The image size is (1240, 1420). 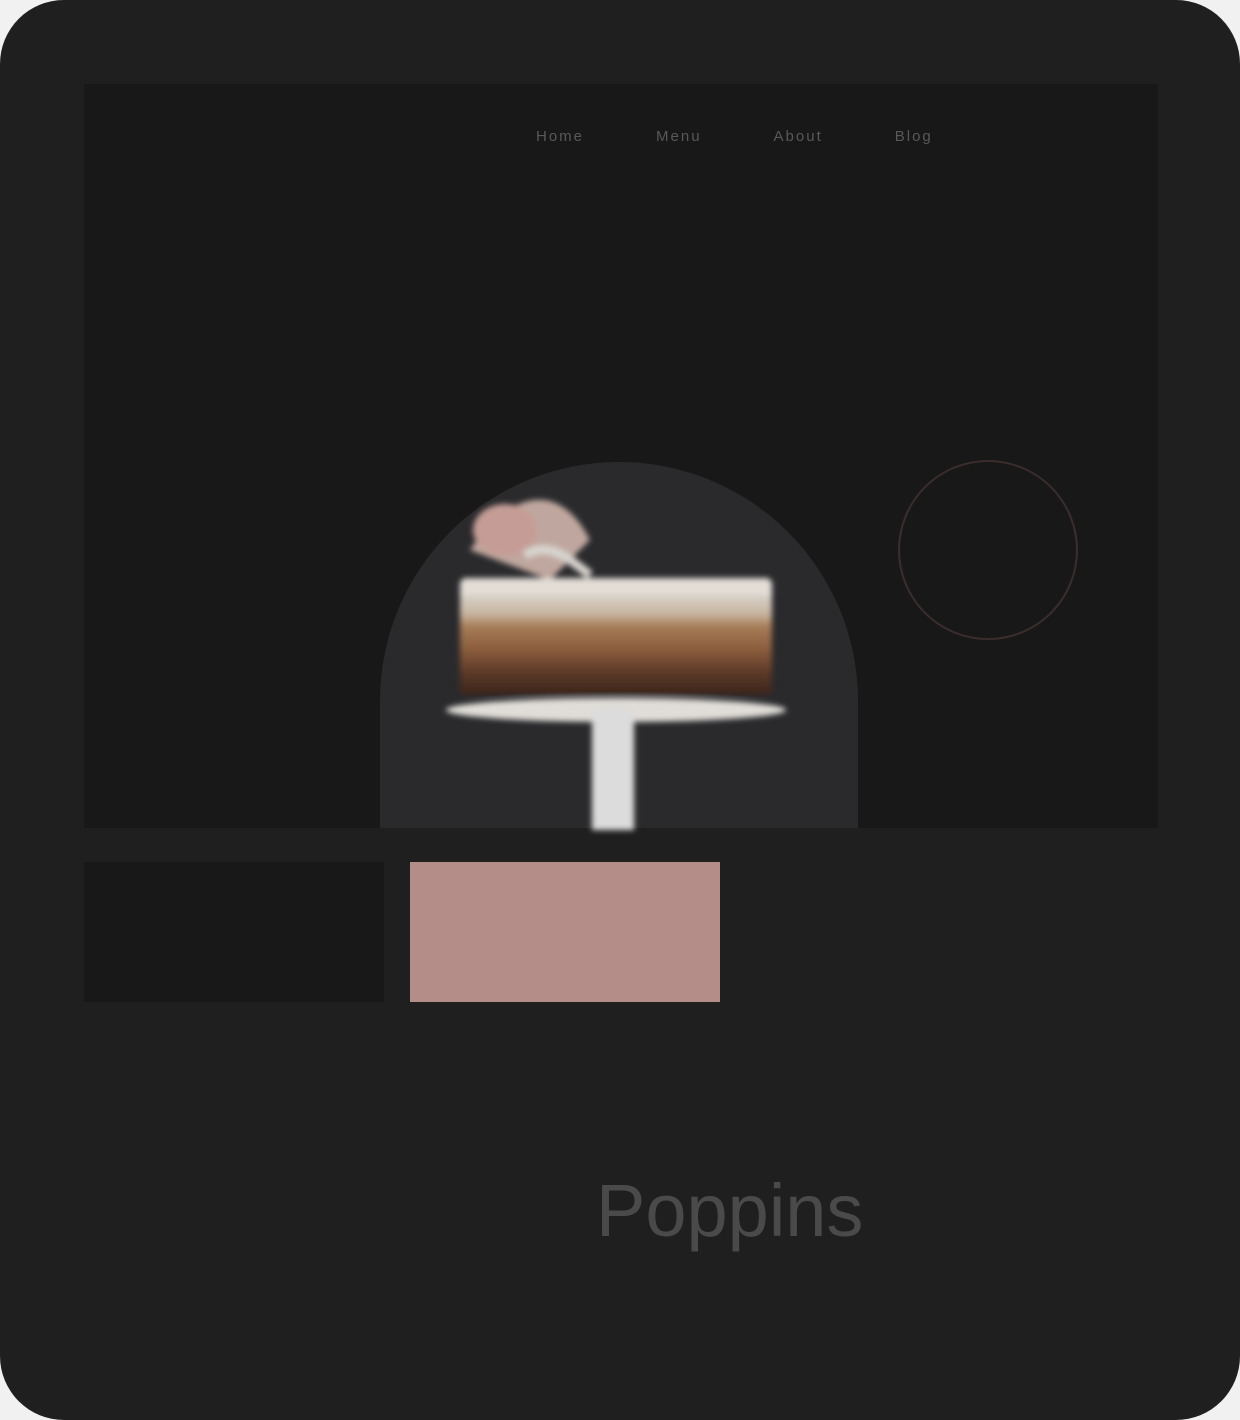 I want to click on color-swatch-pink, so click(x=565, y=932).